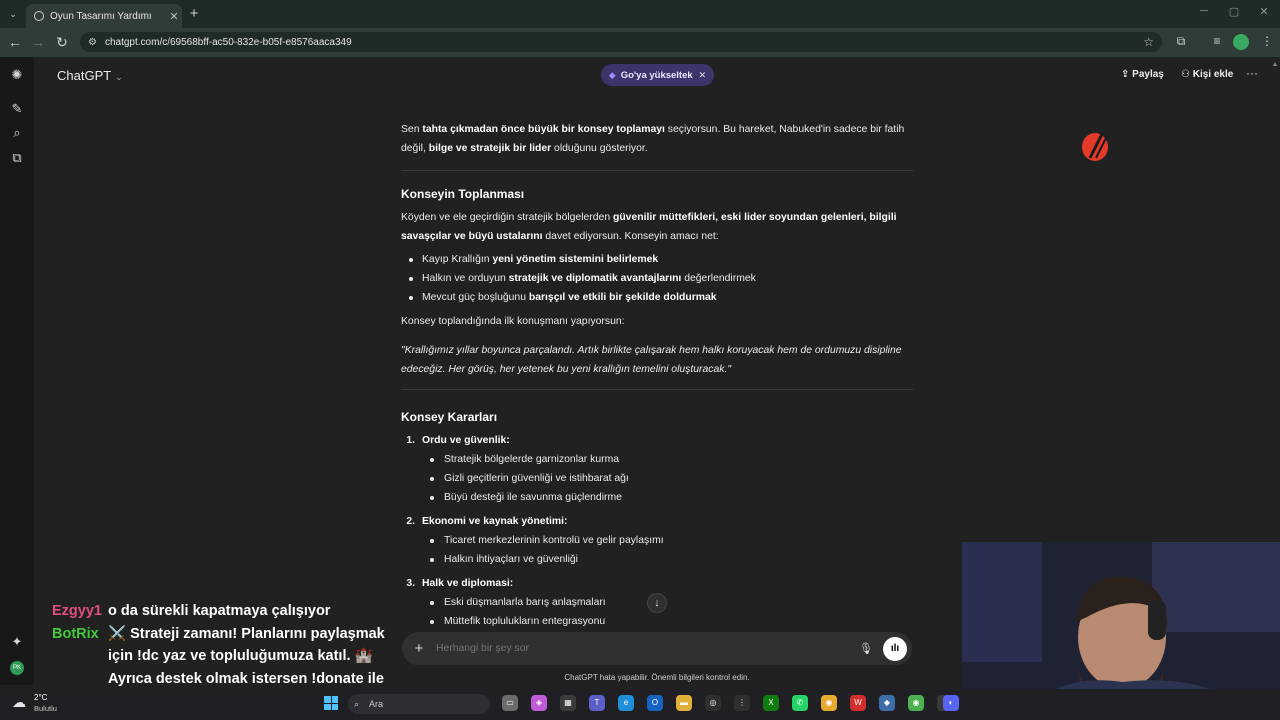  Describe the element at coordinates (645, 648) in the screenshot. I see `prompt-input` at that location.